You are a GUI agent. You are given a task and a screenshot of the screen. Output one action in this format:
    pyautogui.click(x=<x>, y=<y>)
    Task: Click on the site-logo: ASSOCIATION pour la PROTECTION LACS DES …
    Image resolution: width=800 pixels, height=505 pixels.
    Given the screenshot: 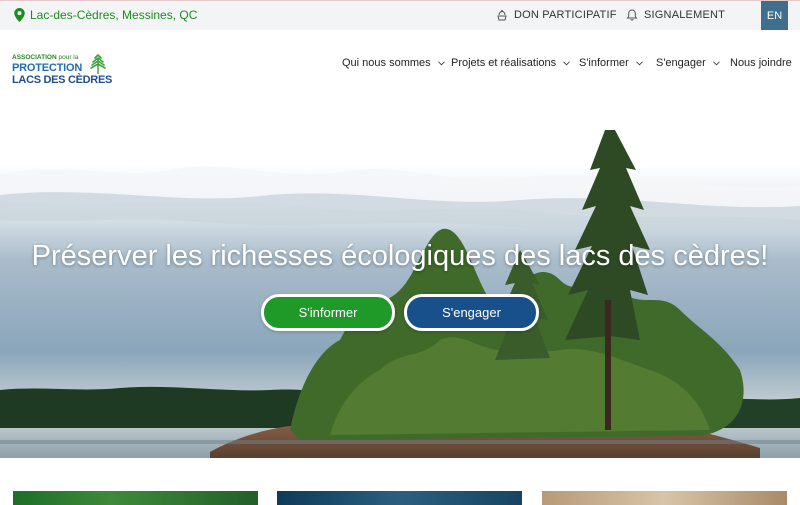 What is the action you would take?
    pyautogui.click(x=62, y=72)
    